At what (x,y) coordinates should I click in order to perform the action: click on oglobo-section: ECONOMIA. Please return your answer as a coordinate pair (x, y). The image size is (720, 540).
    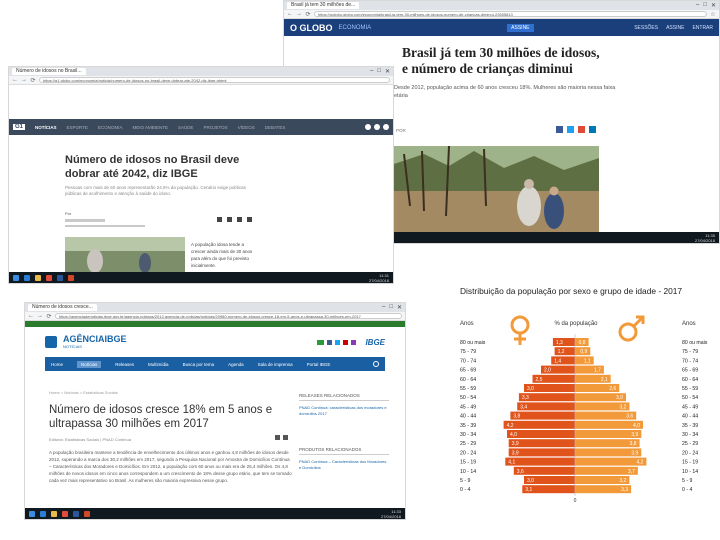
    Looking at the image, I should click on (355, 28).